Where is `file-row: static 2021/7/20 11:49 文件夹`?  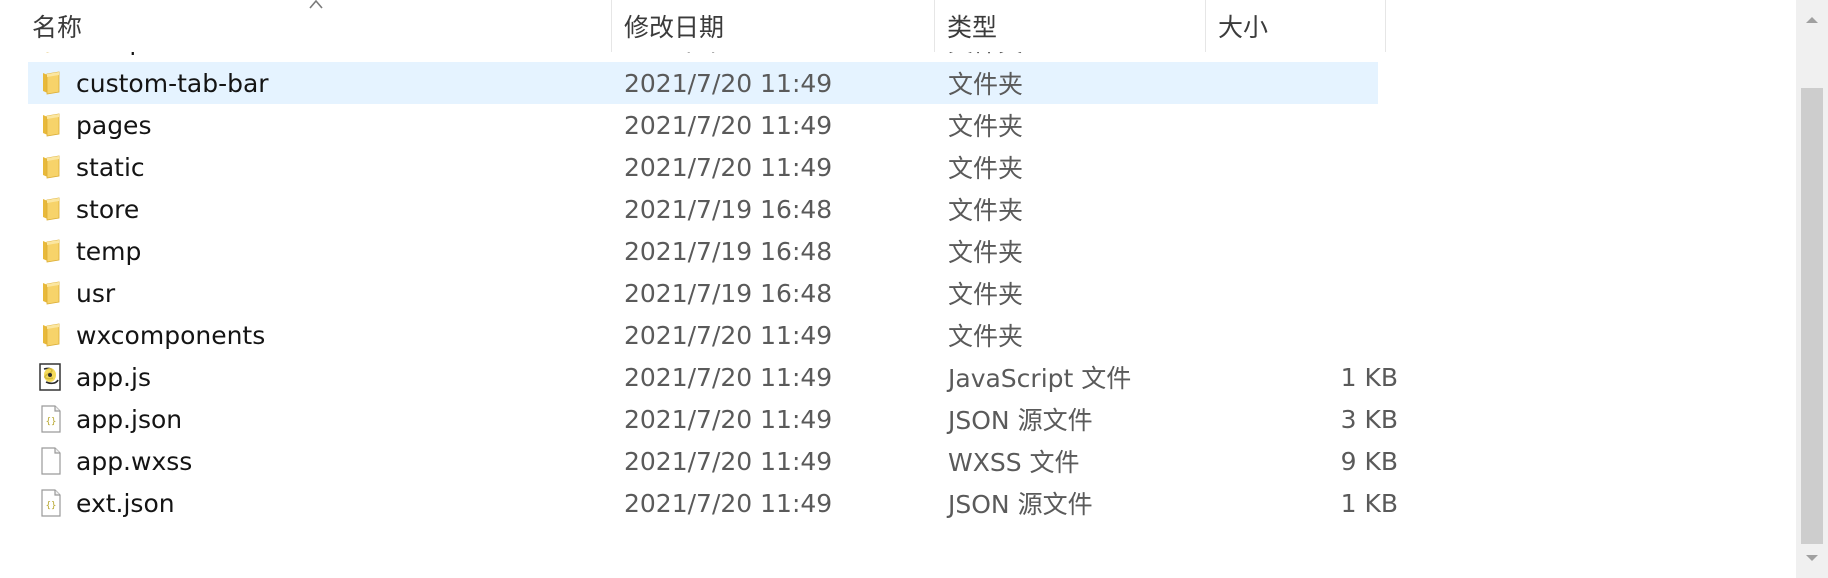
file-row: static 2021/7/20 11:49 文件夹 is located at coordinates (703, 167).